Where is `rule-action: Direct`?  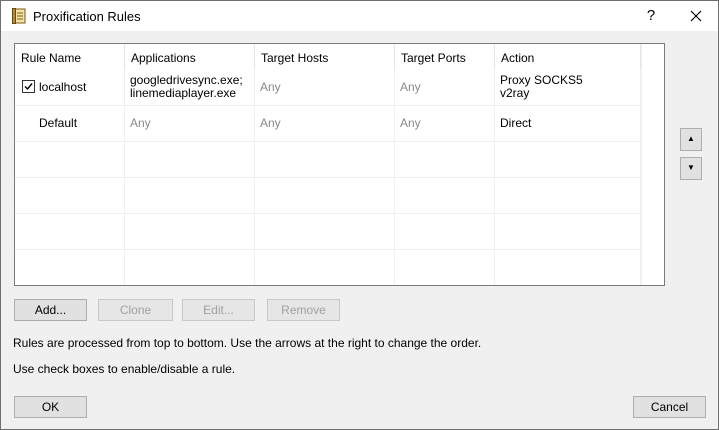
rule-action: Direct is located at coordinates (516, 122).